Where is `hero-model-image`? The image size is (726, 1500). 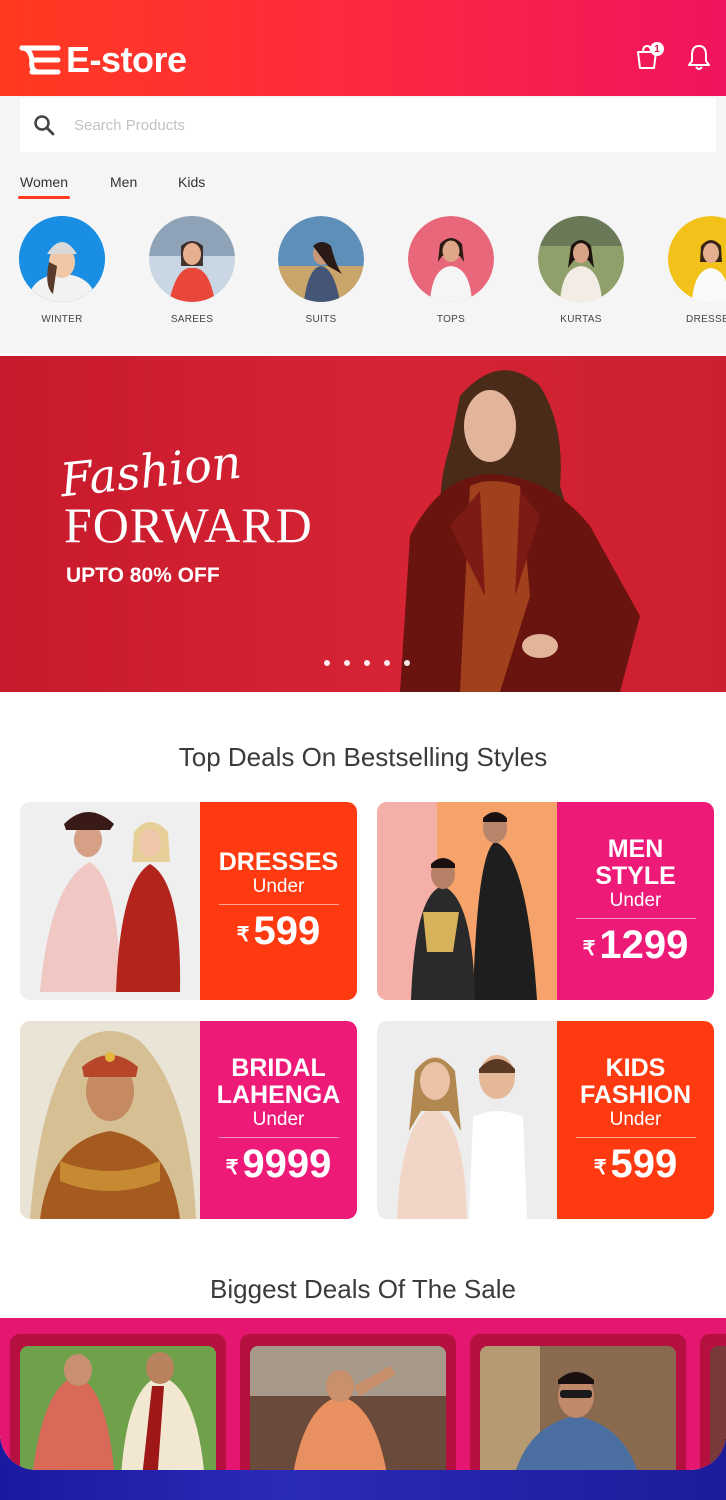 hero-model-image is located at coordinates (520, 531).